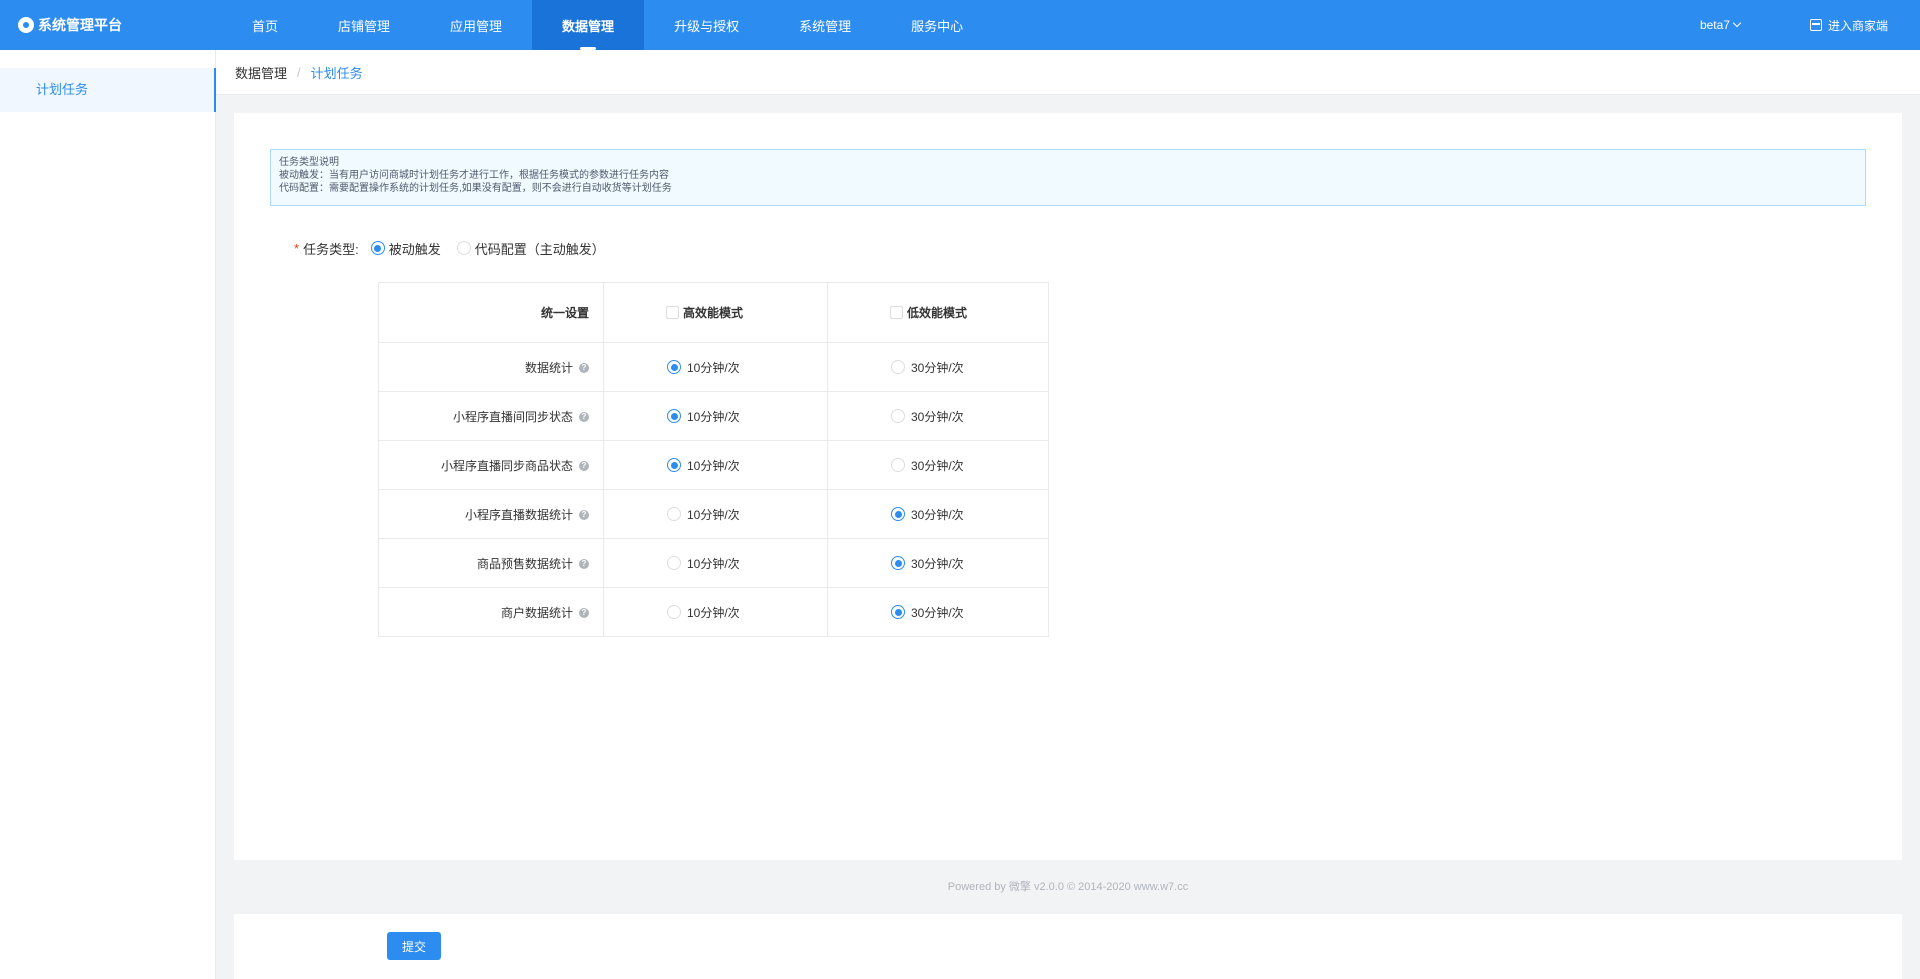 This screenshot has width=1920, height=979. Describe the element at coordinates (539, 249) in the screenshot. I see `task-type-option-code-label: 代码配置（主动触发）` at that location.